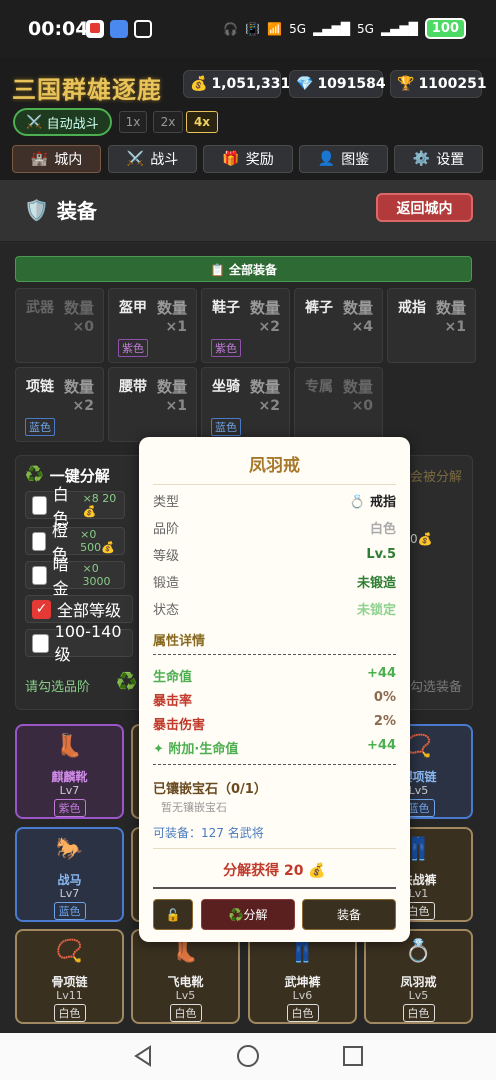 The image size is (496, 1080). Describe the element at coordinates (62, 122) in the screenshot. I see `auto-battle-toggle: ⚔️ 自动战斗` at that location.